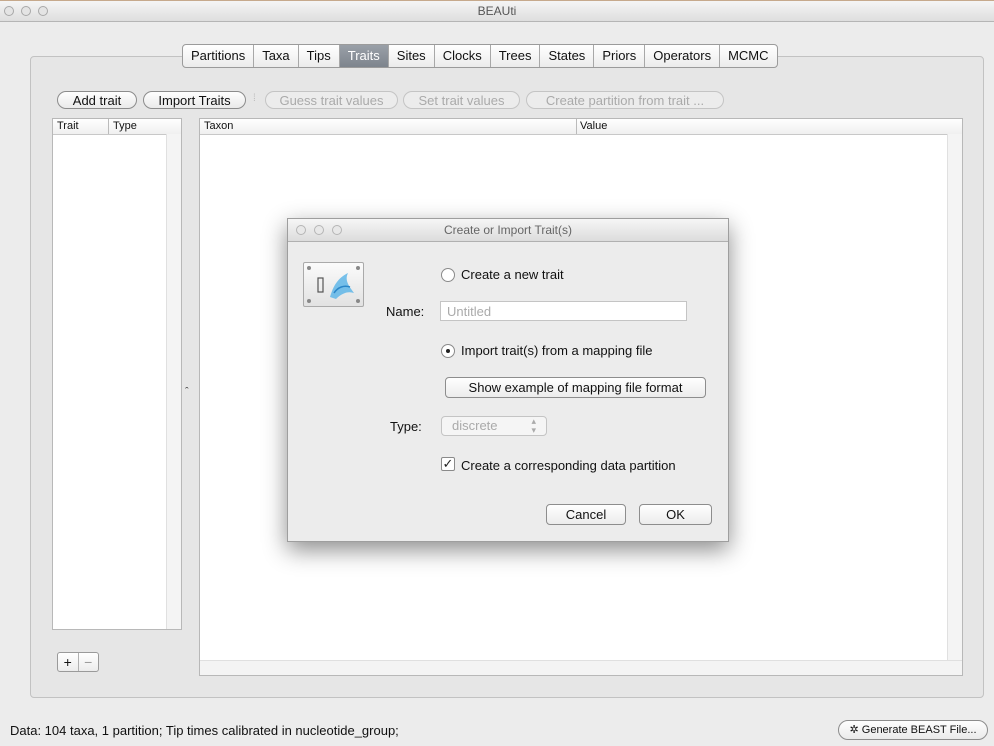  What do you see at coordinates (581, 667) in the screenshot?
I see `taxon-table-hscrollbar` at bounding box center [581, 667].